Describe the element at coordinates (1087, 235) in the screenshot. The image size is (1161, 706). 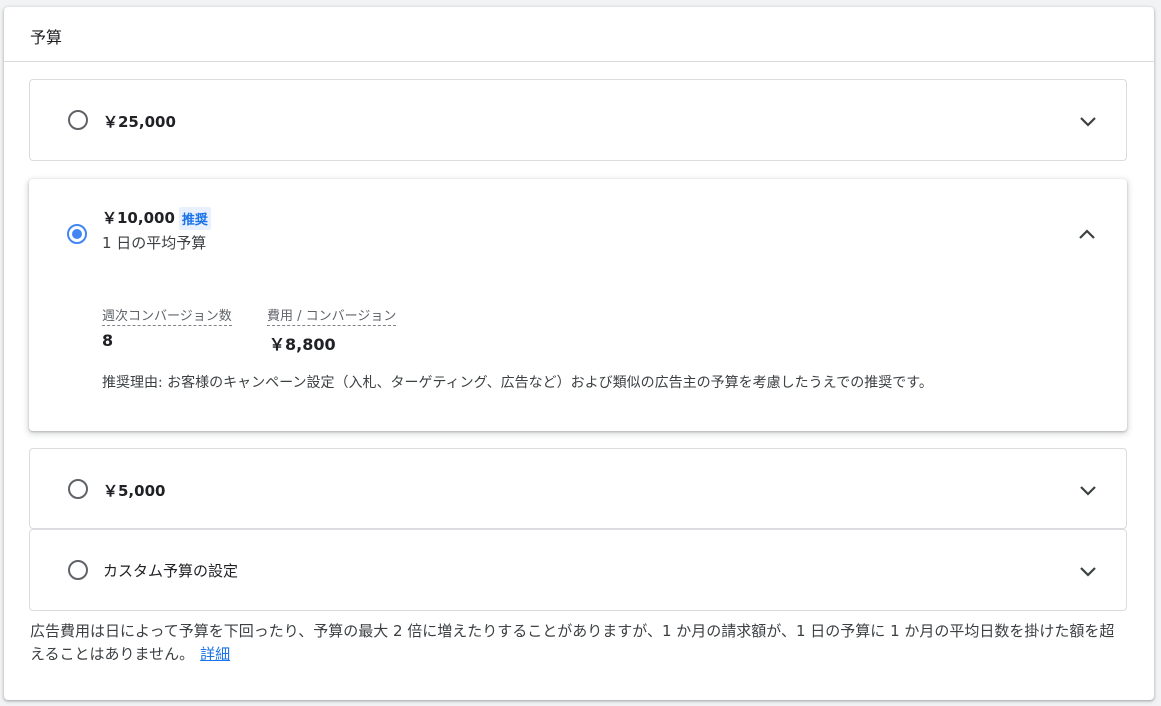
I see `chevron-up-icon` at that location.